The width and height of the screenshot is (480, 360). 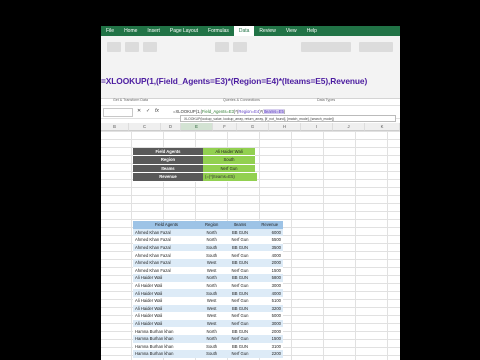 What do you see at coordinates (376, 47) in the screenshot?
I see `geography-icon` at bounding box center [376, 47].